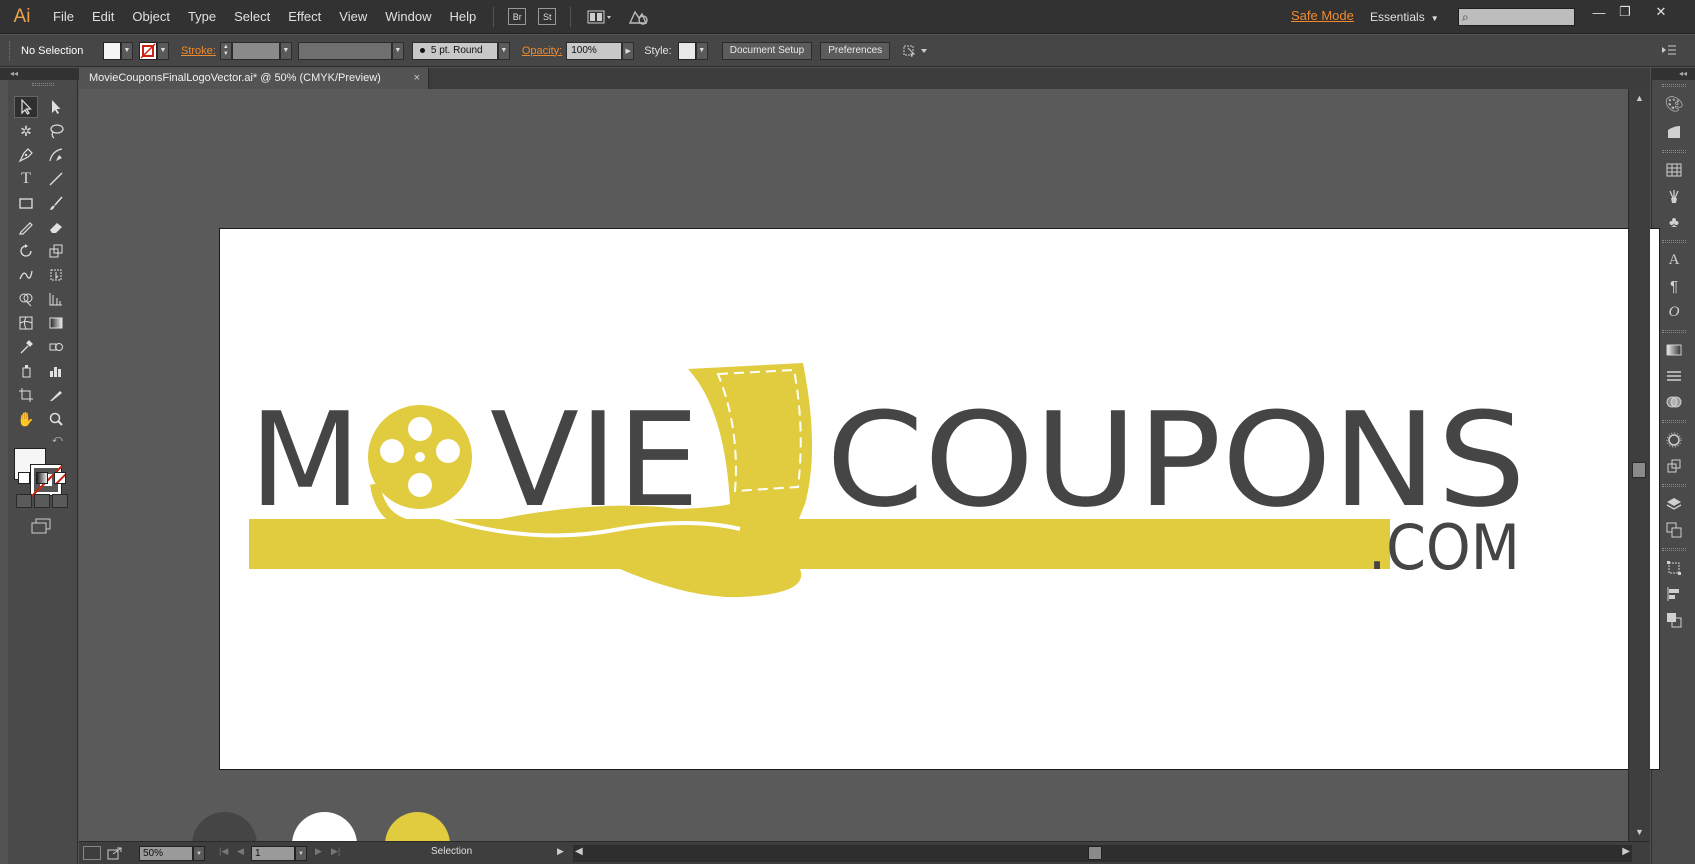  What do you see at coordinates (240, 851) in the screenshot?
I see `previous-artboard-icon: ◀` at bounding box center [240, 851].